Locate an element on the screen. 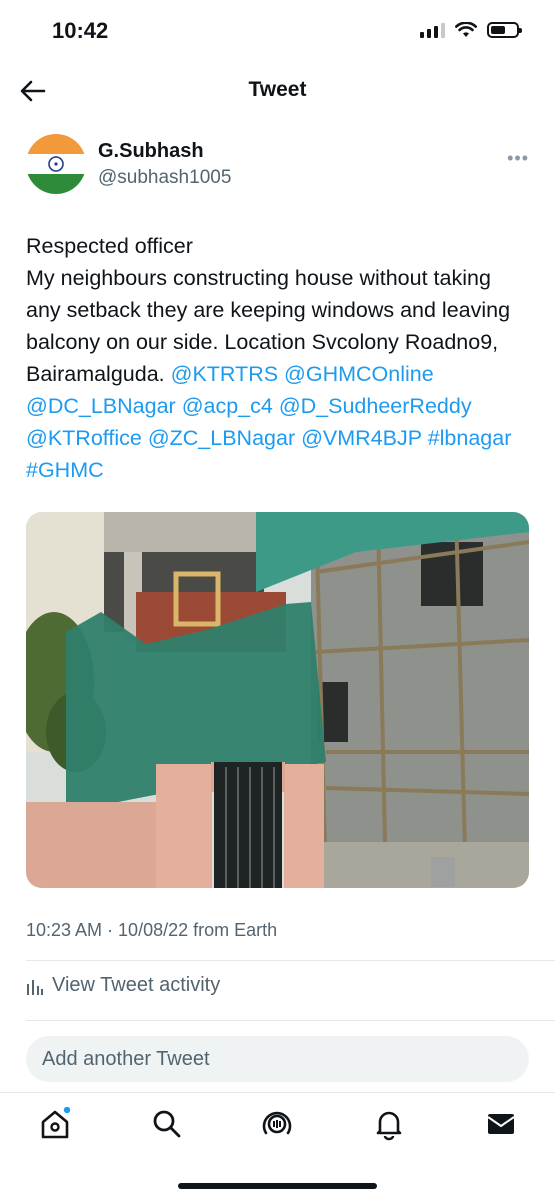  hashtag-link: #lbnagar is located at coordinates (470, 438).